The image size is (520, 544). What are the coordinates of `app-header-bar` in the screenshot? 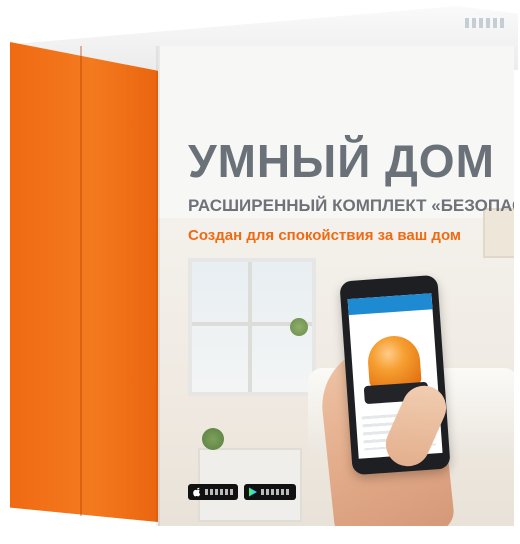 It's located at (390, 304).